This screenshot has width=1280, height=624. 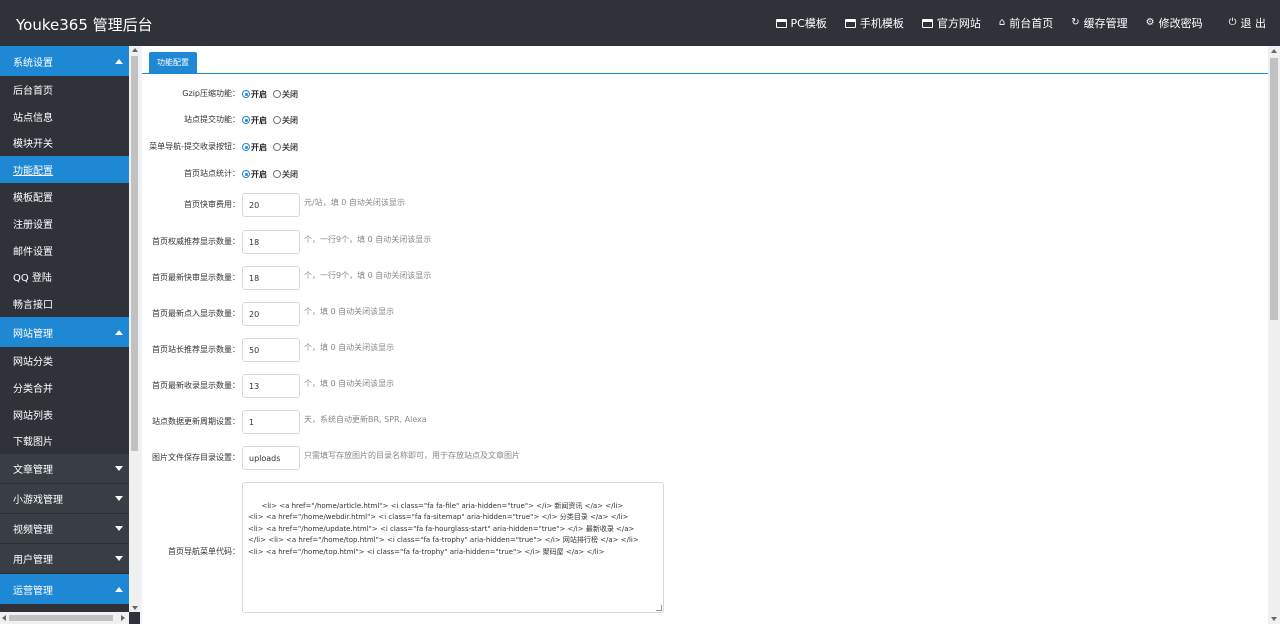 What do you see at coordinates (349, 383) in the screenshot?
I see `setting-hint: 个，填 0 自动关闭该显示` at bounding box center [349, 383].